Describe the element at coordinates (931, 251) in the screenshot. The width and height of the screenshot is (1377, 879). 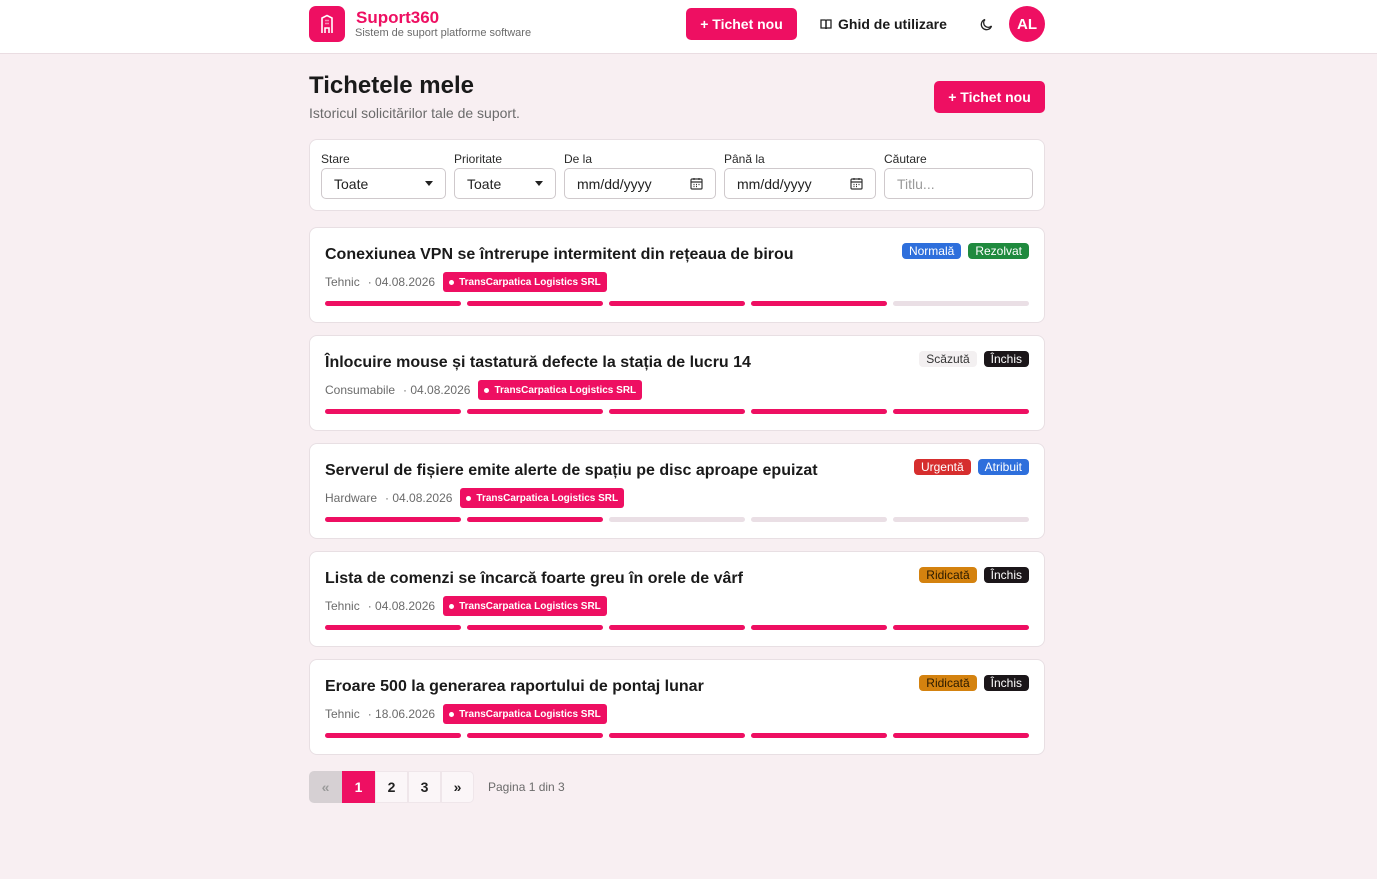
I see `priority-badge: Normală` at that location.